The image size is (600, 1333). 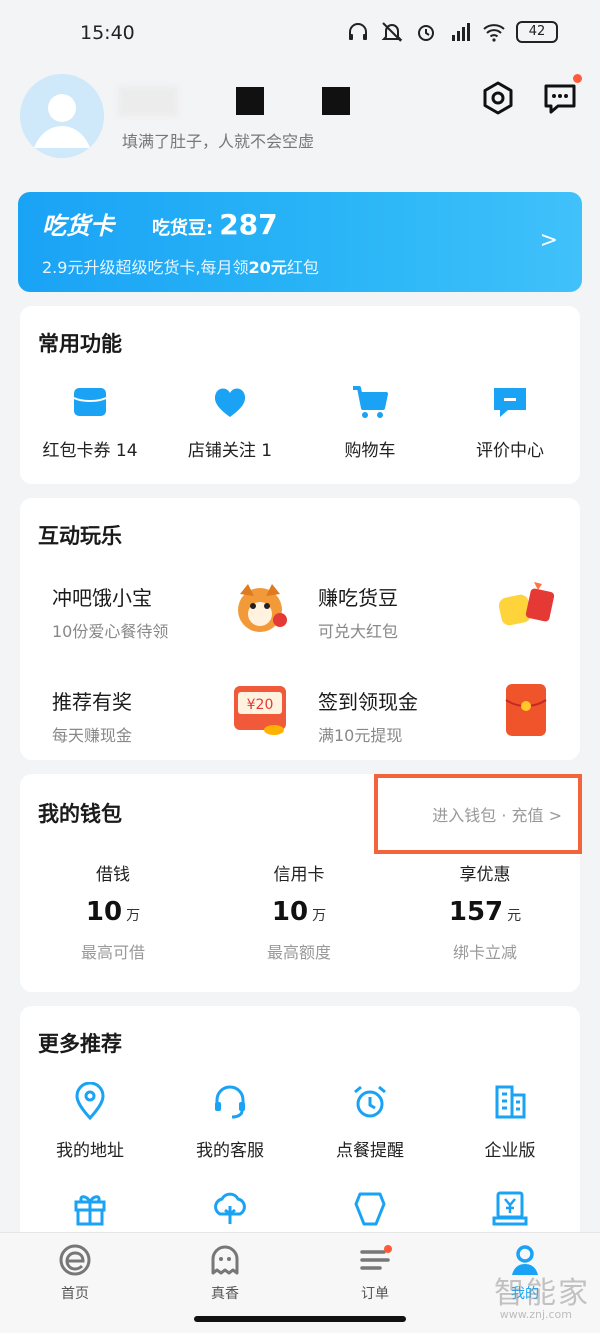 I want to click on tab-home: 首页, so click(x=75, y=1273).